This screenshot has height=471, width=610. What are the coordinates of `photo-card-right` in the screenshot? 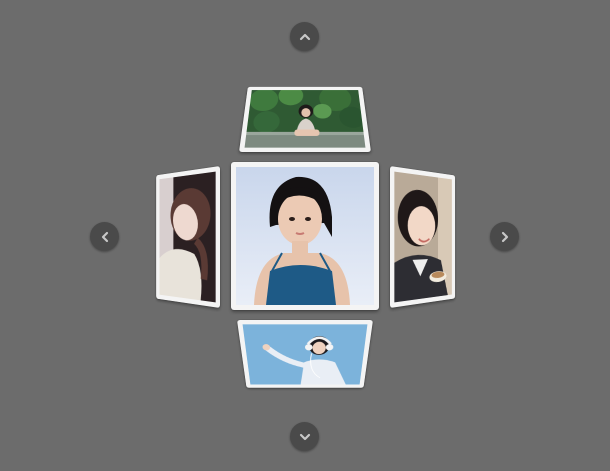 It's located at (423, 237).